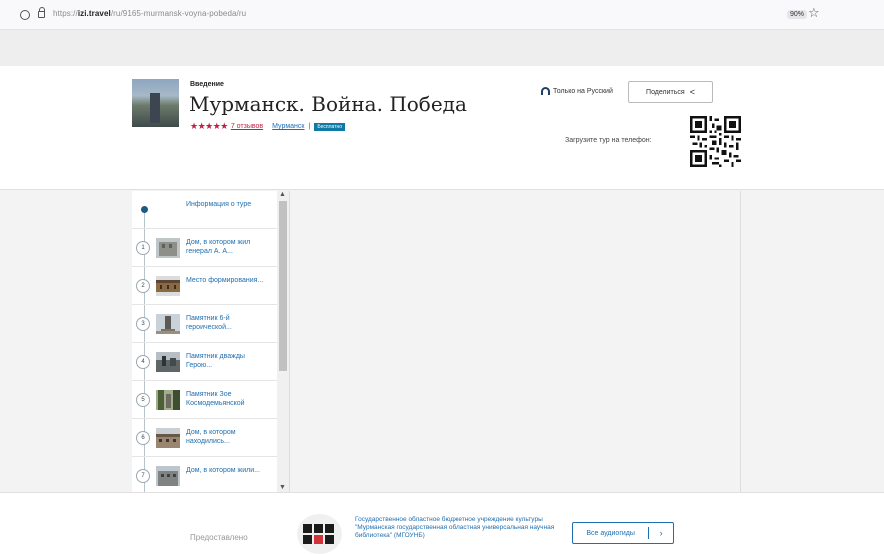 The height and width of the screenshot is (554, 884). Describe the element at coordinates (25, 15) in the screenshot. I see `tracking-shield-icon` at that location.